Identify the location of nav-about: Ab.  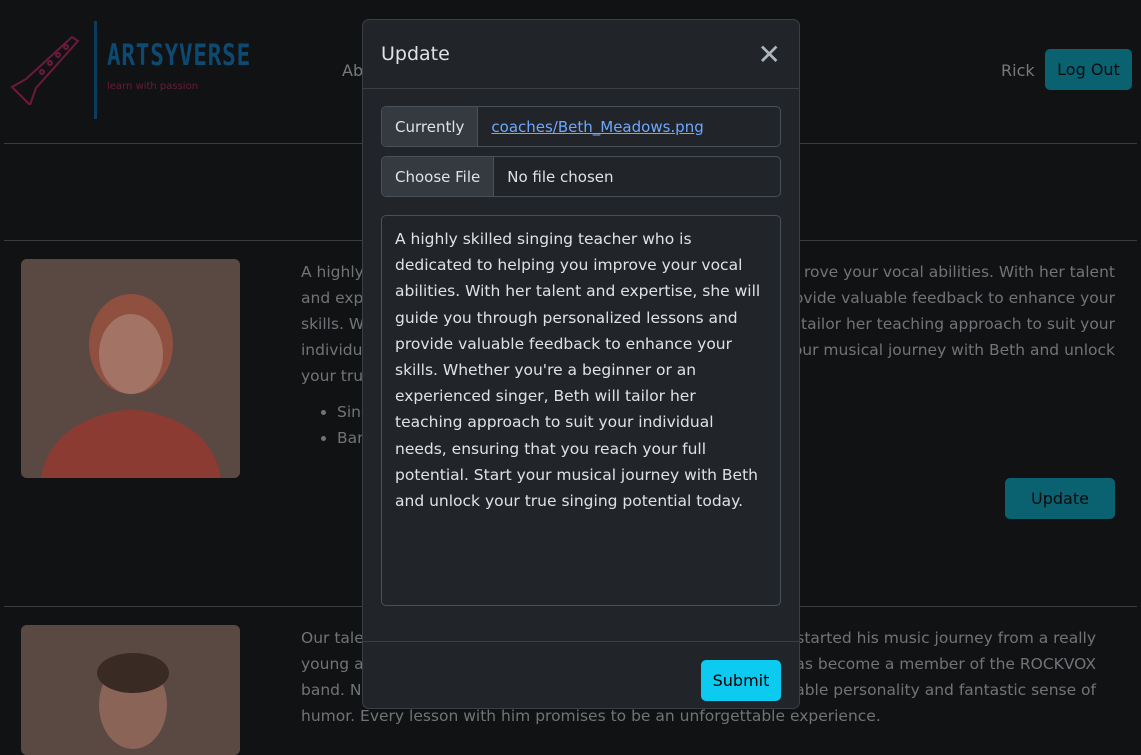
(352, 70).